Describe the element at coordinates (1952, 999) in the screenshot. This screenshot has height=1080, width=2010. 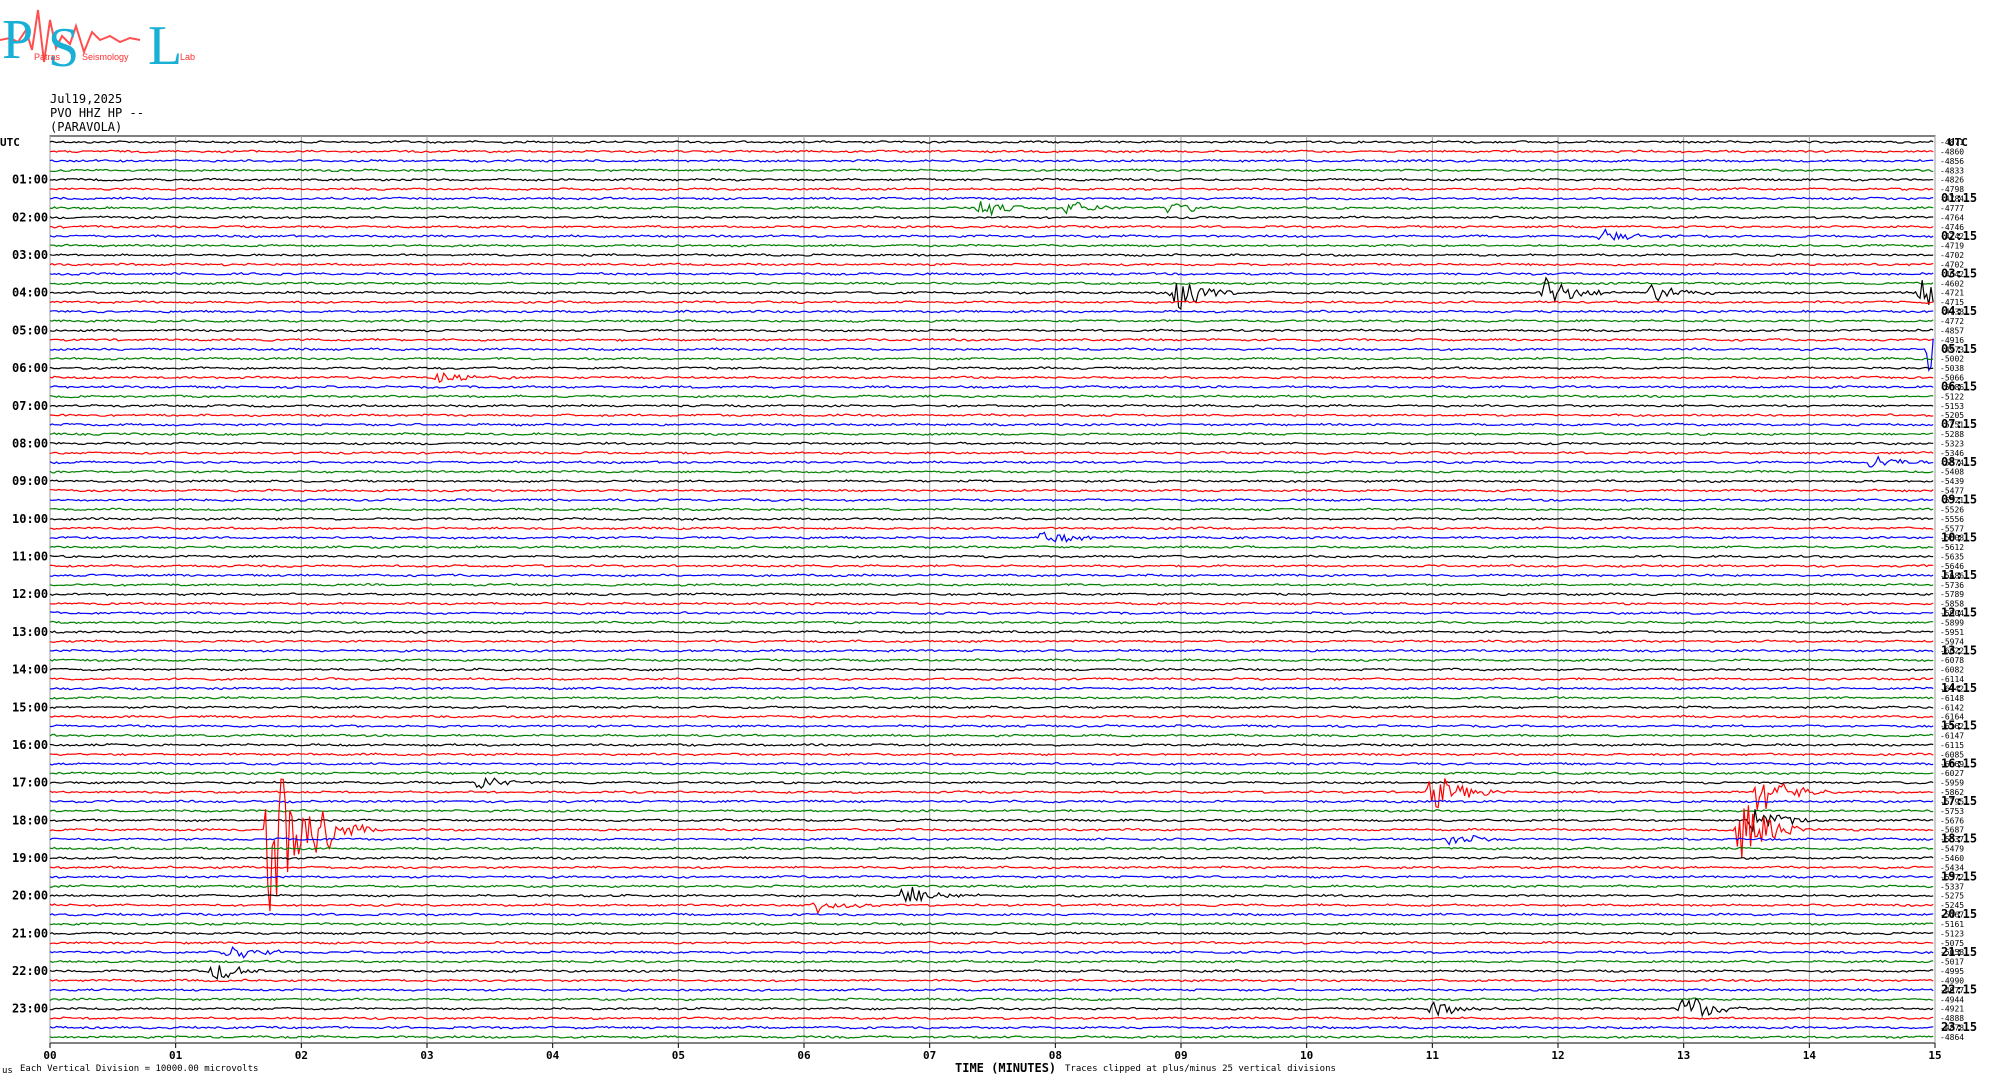
I see `offset-label: -4944` at that location.